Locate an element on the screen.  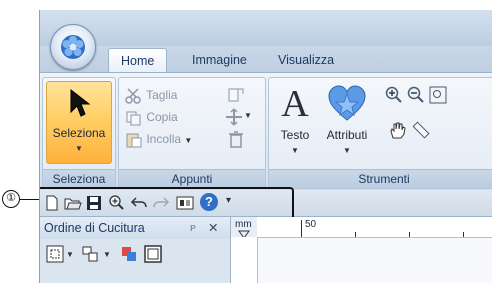
attributi-label: Attributi is located at coordinates (347, 135).